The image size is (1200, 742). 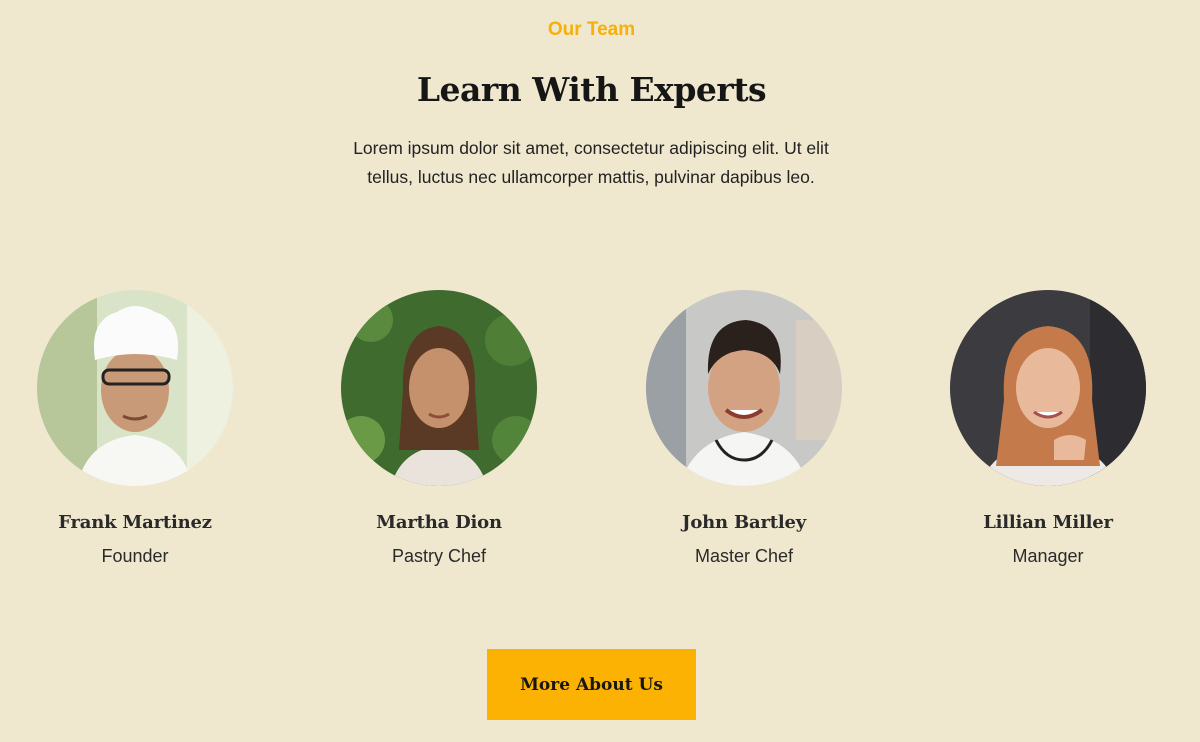 I want to click on team-member-card: John Bartley Master Chef, so click(x=744, y=428).